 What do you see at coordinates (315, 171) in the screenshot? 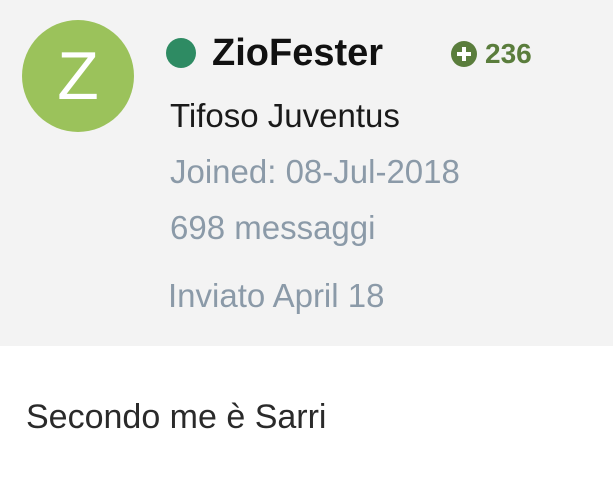
I see `joined-date: Joined: 08-Jul-2018` at bounding box center [315, 171].